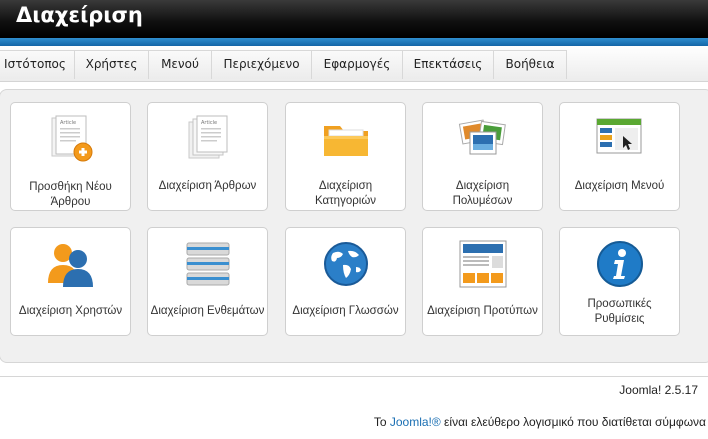  I want to click on menu-extensions: Επεκτάσεις, so click(448, 64).